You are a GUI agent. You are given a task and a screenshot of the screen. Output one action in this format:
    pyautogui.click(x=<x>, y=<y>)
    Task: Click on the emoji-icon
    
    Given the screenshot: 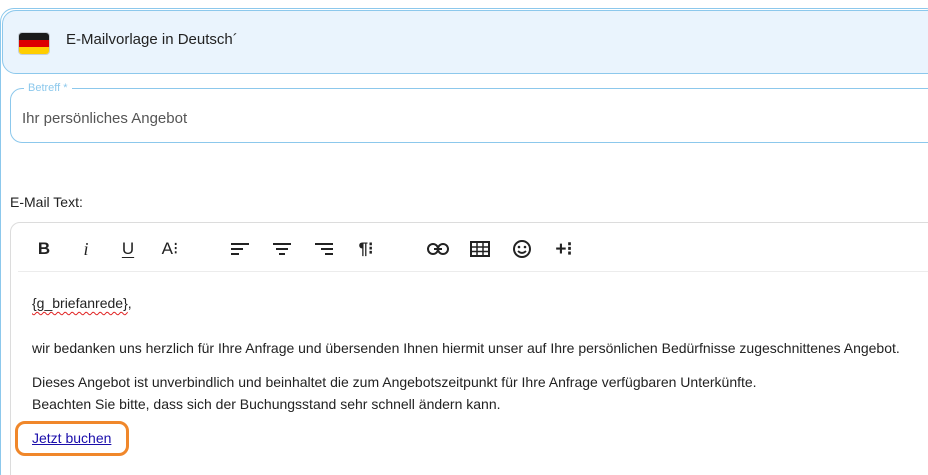 What is the action you would take?
    pyautogui.click(x=522, y=249)
    